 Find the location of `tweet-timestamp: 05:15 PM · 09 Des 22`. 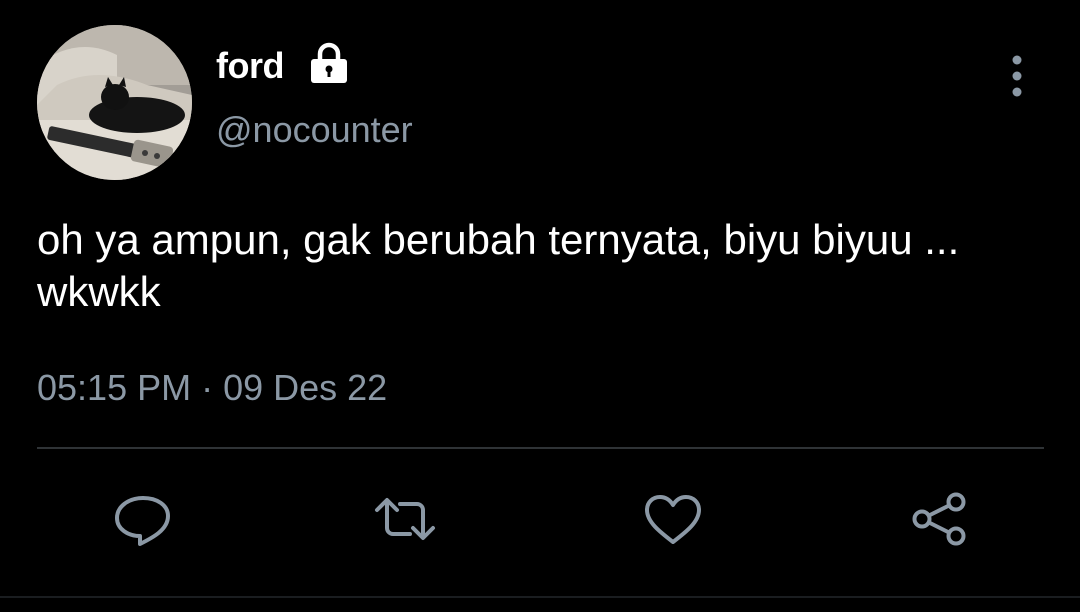

tweet-timestamp: 05:15 PM · 09 Des 22 is located at coordinates (212, 388).